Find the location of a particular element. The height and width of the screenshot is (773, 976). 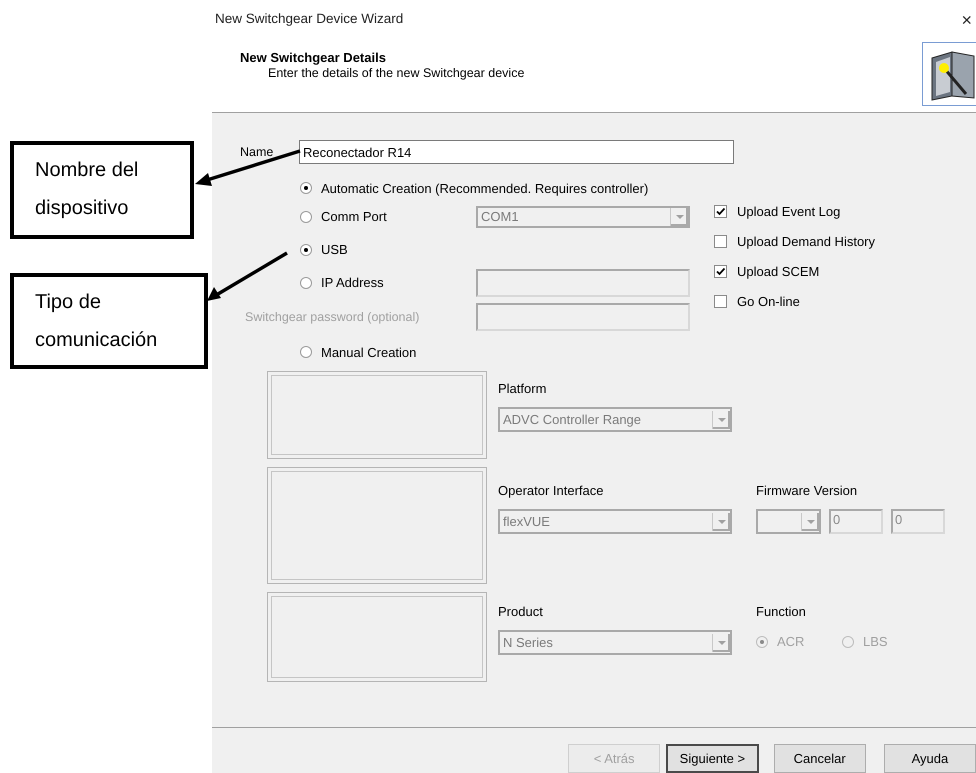

checkbox-label: Upload Demand History is located at coordinates (806, 241).